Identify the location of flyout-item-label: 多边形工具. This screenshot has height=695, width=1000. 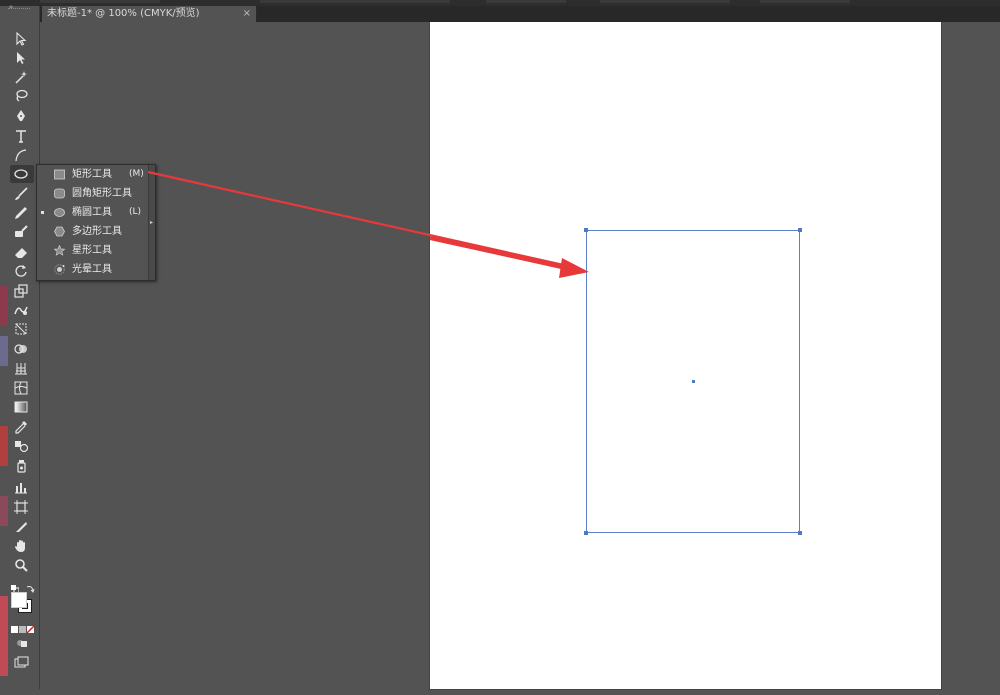
(97, 231).